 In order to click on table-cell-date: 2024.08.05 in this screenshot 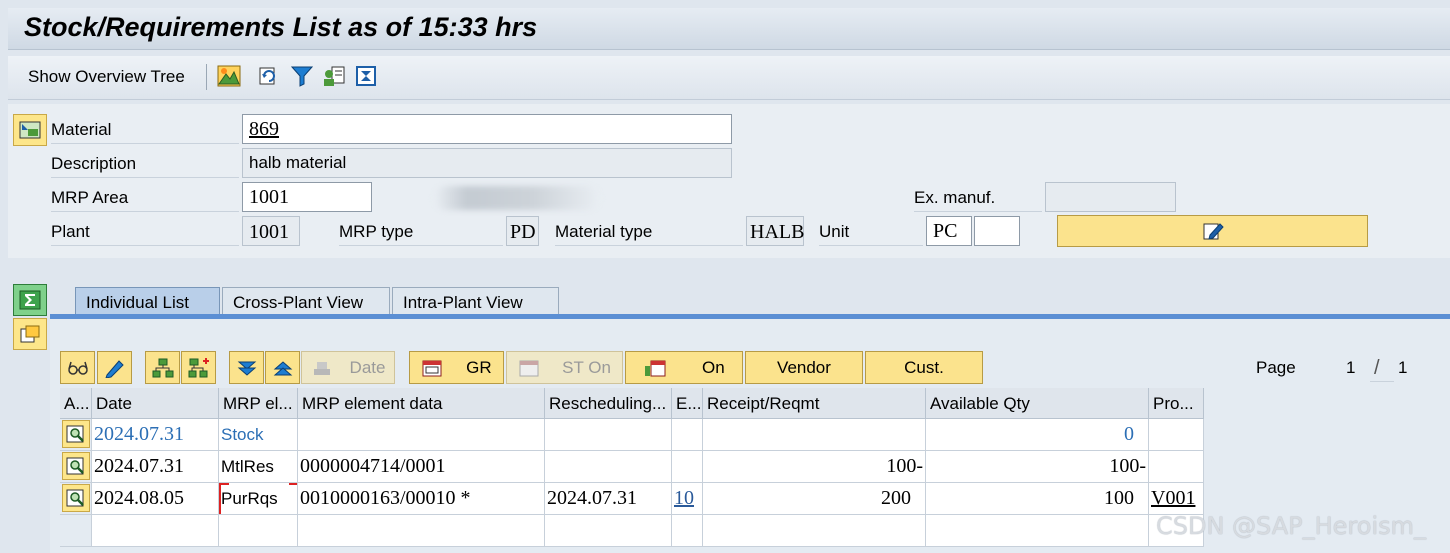, I will do `click(155, 499)`.